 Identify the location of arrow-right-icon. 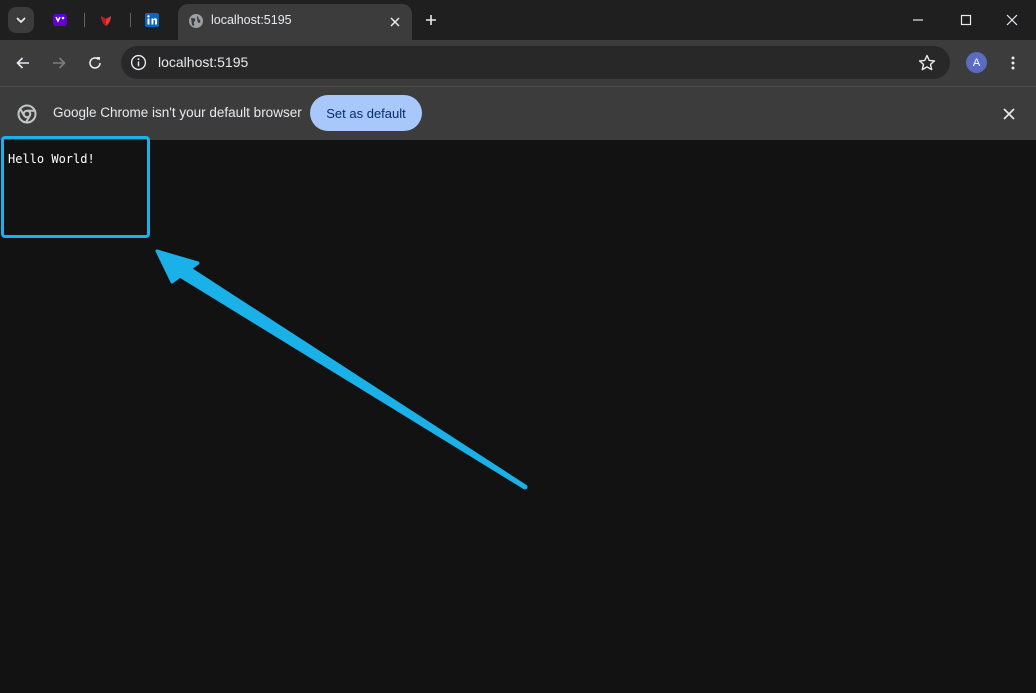
(59, 63).